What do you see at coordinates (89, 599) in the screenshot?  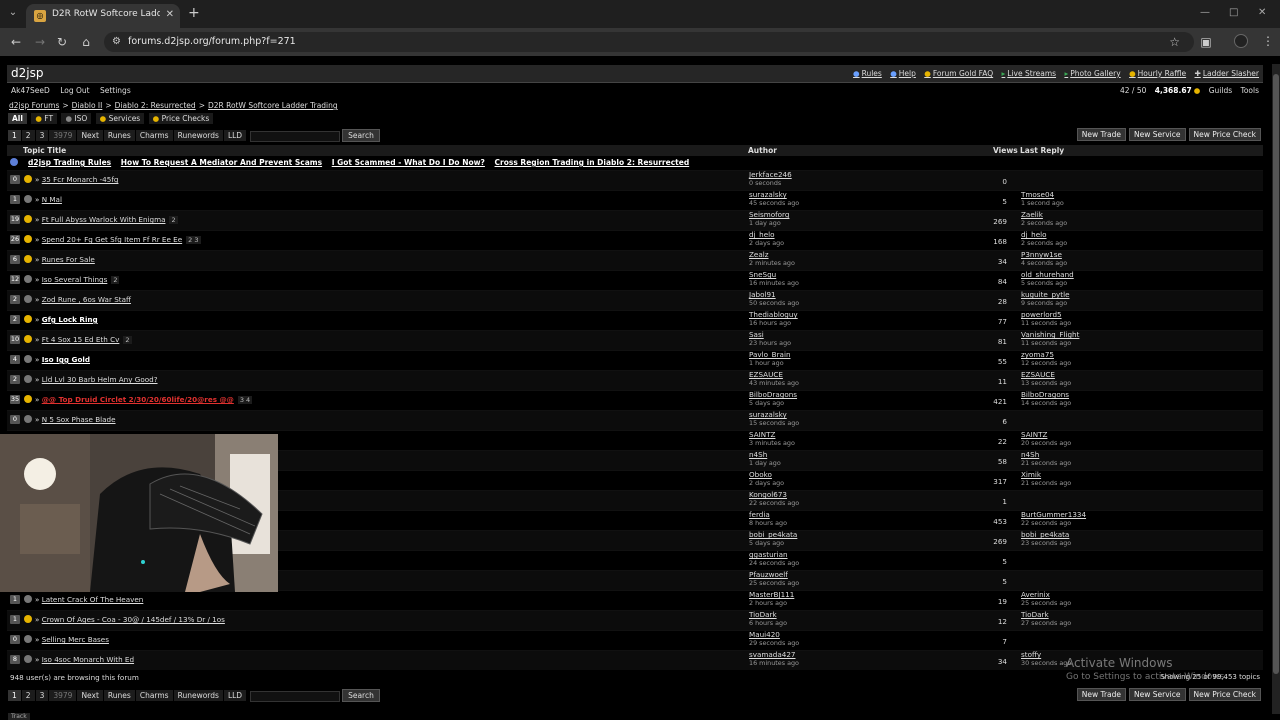 I see `topic-title: » Latent Crack Of The Heaven` at bounding box center [89, 599].